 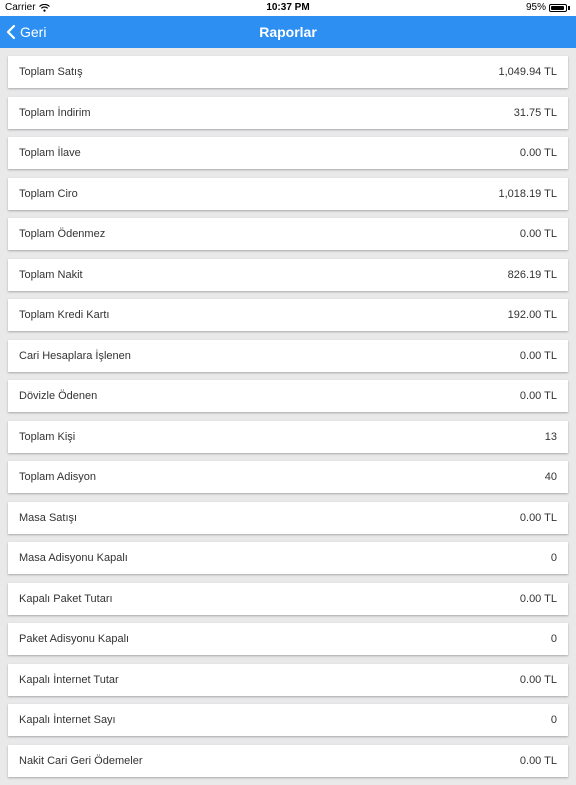 What do you see at coordinates (288, 153) in the screenshot?
I see `list-item: Toplam İlave 0.00 TL` at bounding box center [288, 153].